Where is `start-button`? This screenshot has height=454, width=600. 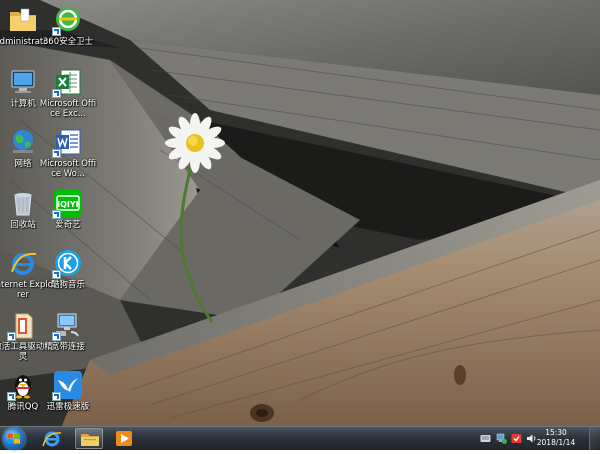
start-button is located at coordinates (14, 439).